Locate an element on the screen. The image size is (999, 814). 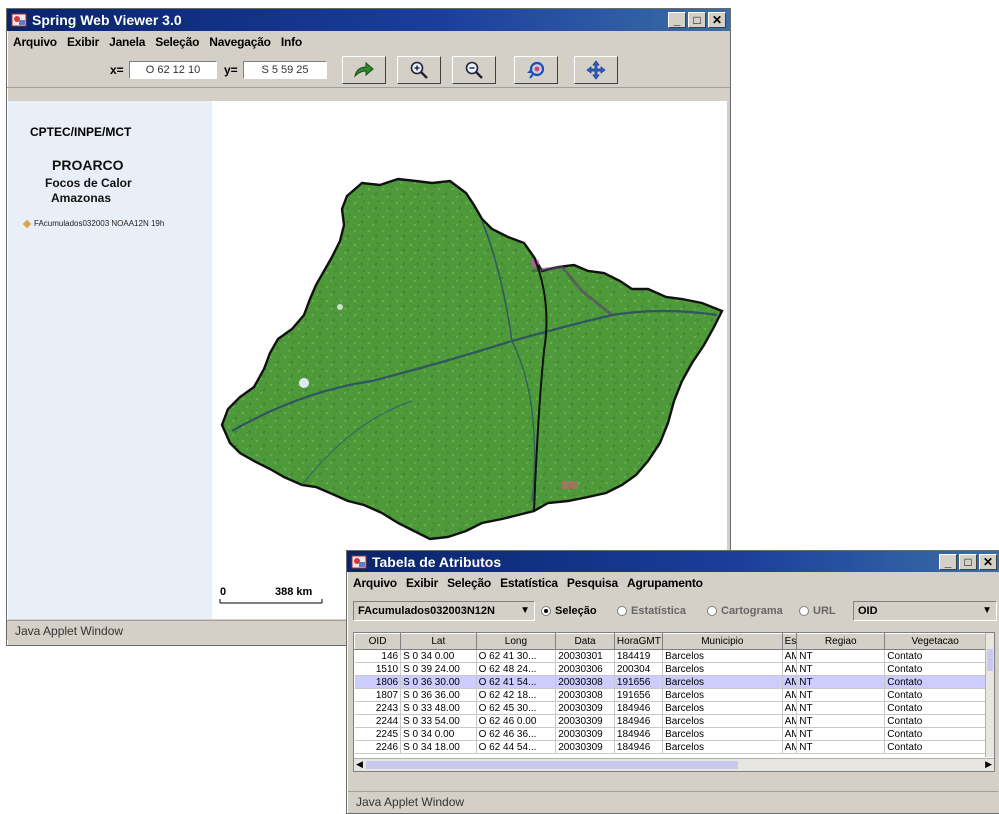
radio-cartograma: Cartograma is located at coordinates (745, 611).